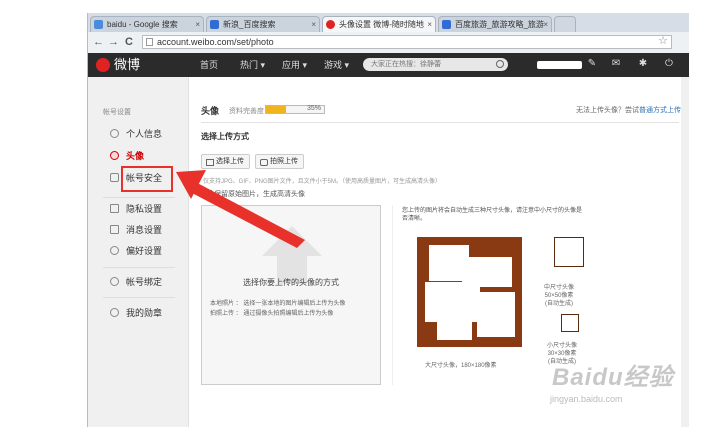  What do you see at coordinates (144, 230) in the screenshot?
I see `sidebar-item-label: 消息设置` at bounding box center [144, 230].